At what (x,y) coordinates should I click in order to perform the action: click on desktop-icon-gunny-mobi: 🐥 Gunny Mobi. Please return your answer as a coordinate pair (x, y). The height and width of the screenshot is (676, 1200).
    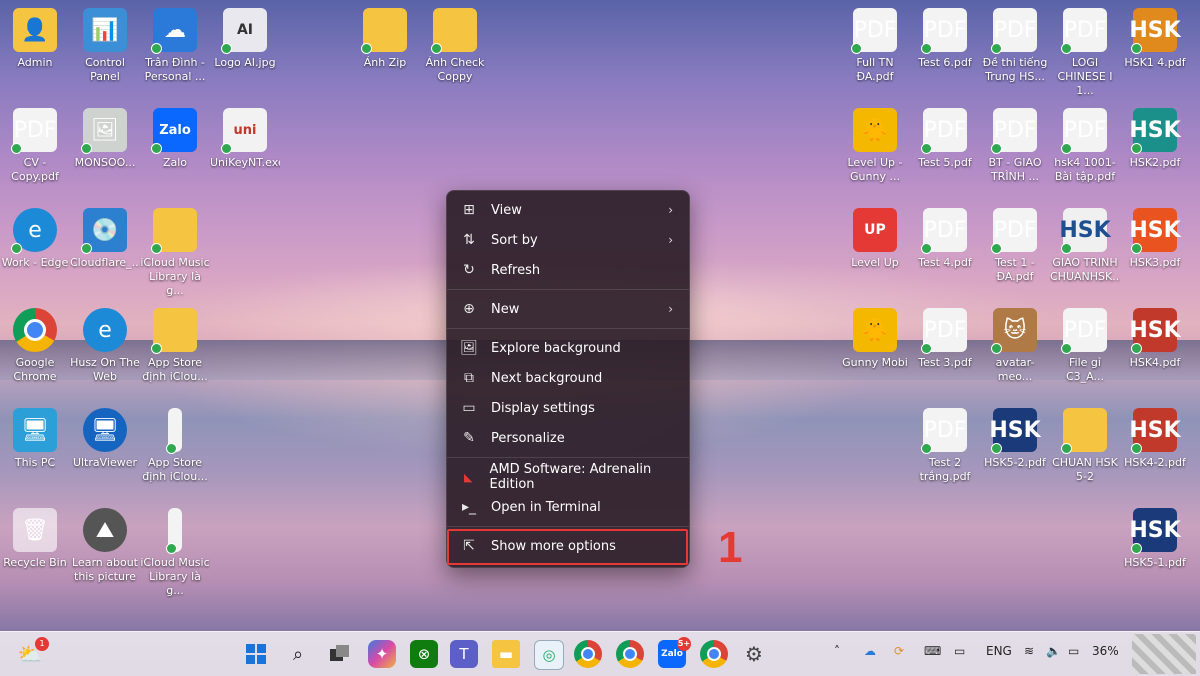
    Looking at the image, I should click on (875, 339).